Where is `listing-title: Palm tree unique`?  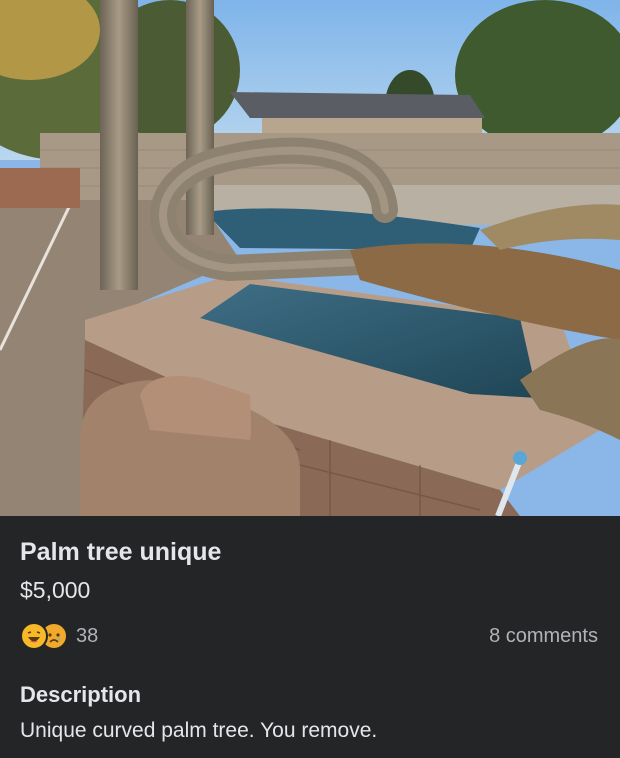
listing-title: Palm tree unique is located at coordinates (120, 552).